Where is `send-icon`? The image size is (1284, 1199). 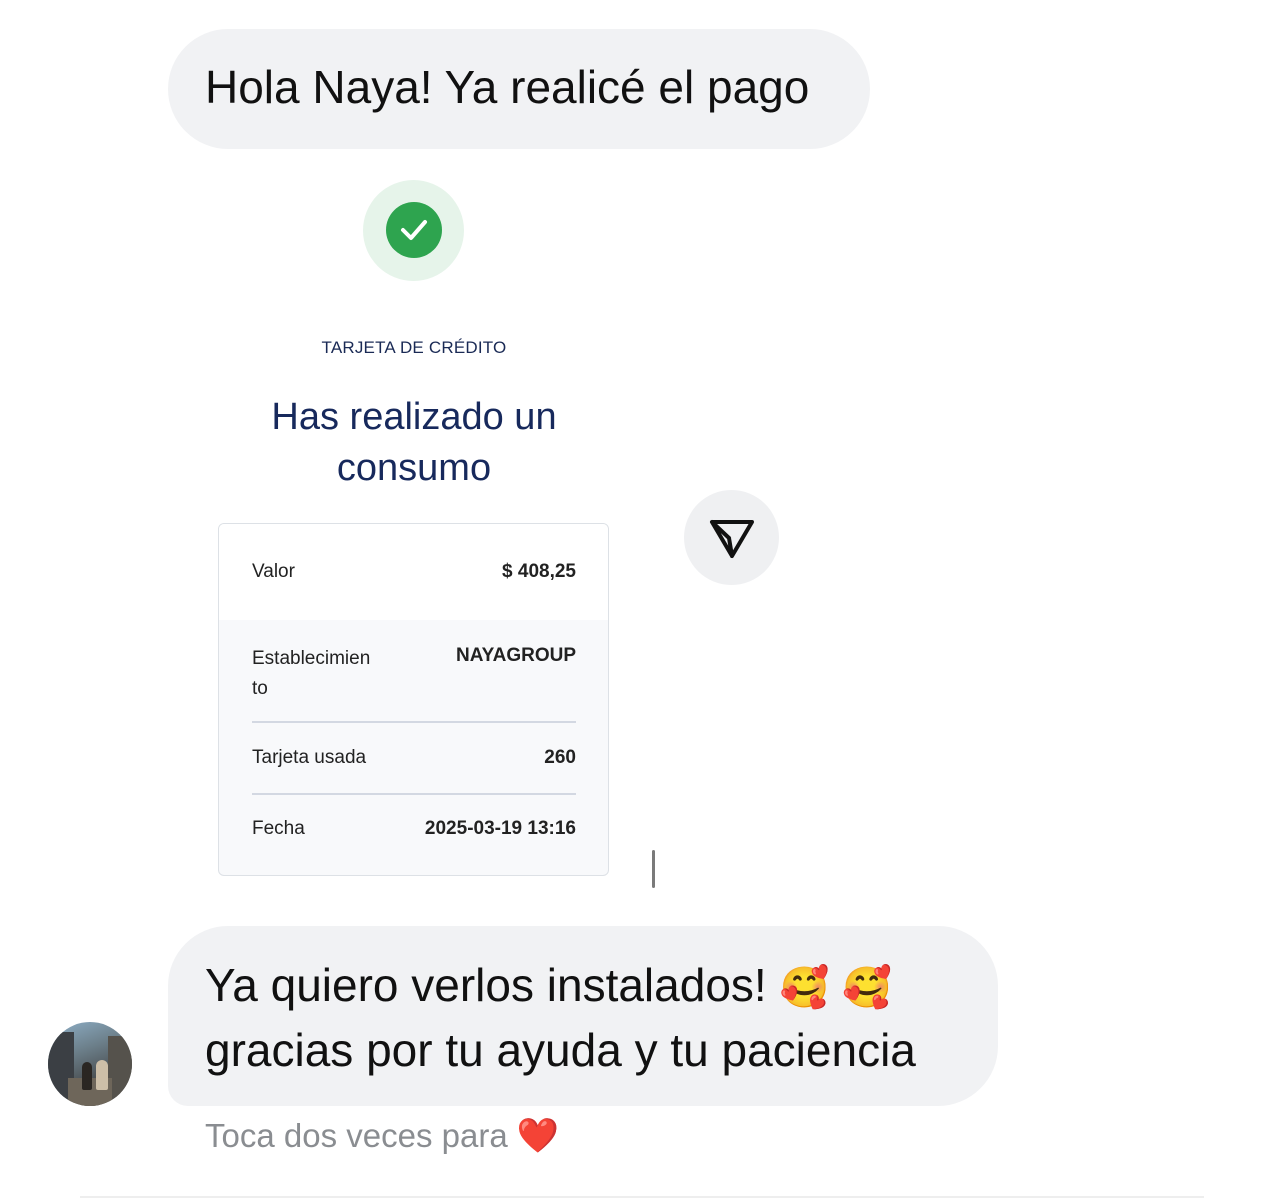
send-icon is located at coordinates (732, 539).